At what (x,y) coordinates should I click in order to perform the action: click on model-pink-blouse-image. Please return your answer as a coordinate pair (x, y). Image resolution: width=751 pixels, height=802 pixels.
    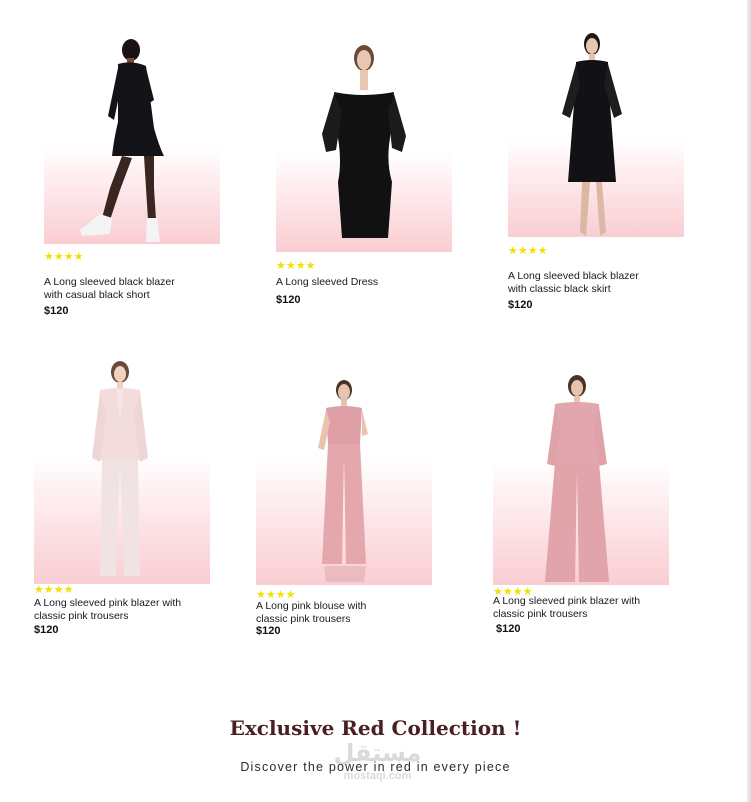
    Looking at the image, I should click on (343, 481).